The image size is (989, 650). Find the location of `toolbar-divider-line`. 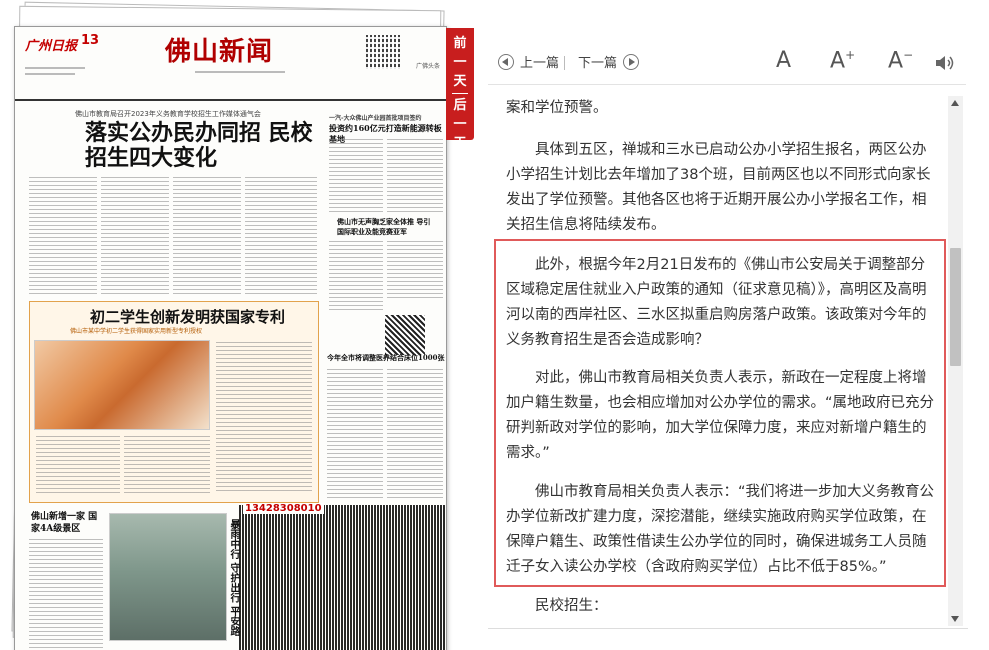

toolbar-divider-line is located at coordinates (727, 84).